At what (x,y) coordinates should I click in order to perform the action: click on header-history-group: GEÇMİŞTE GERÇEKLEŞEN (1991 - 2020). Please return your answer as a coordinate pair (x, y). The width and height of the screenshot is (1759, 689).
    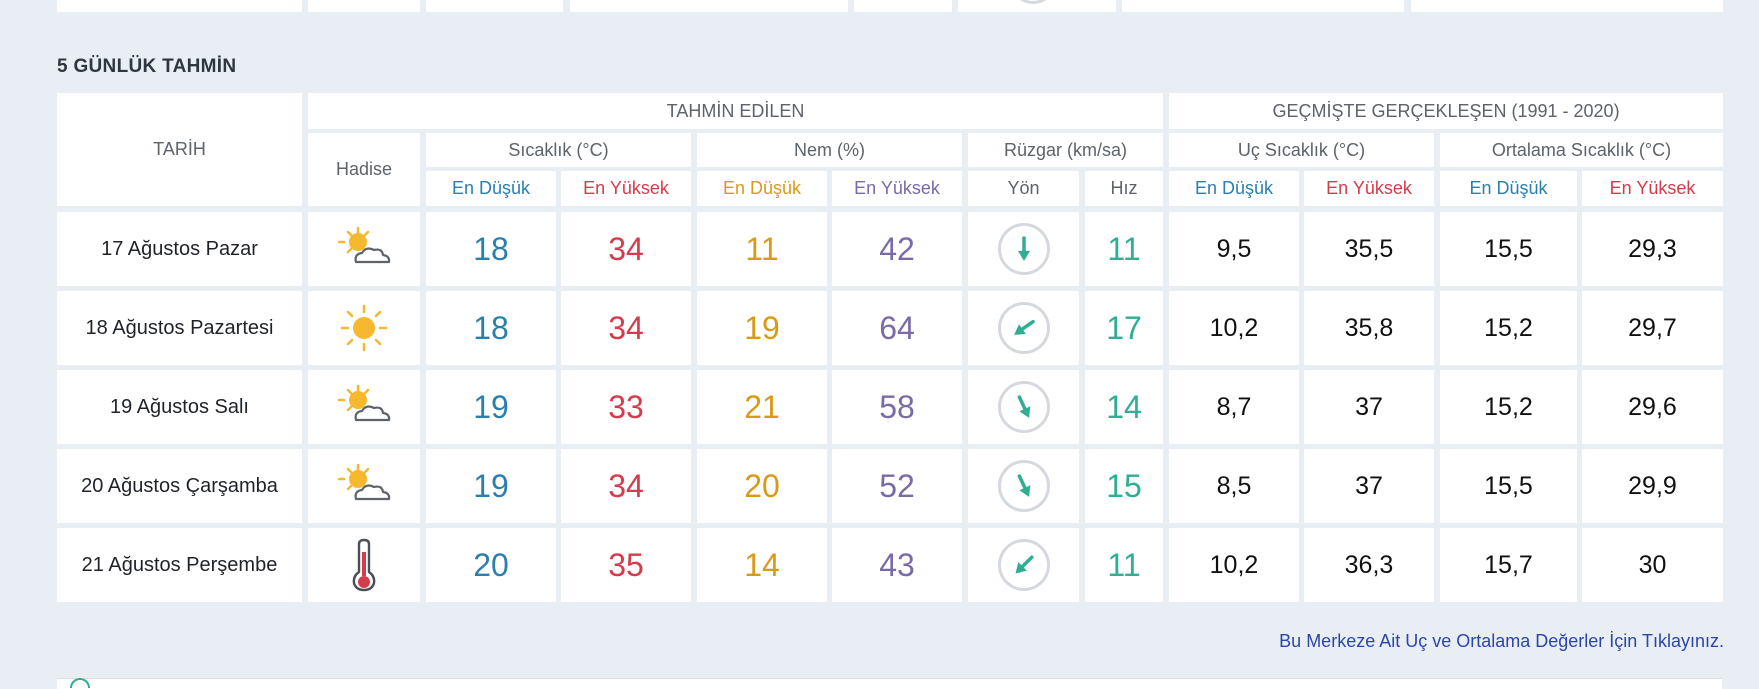
    Looking at the image, I should click on (1446, 111).